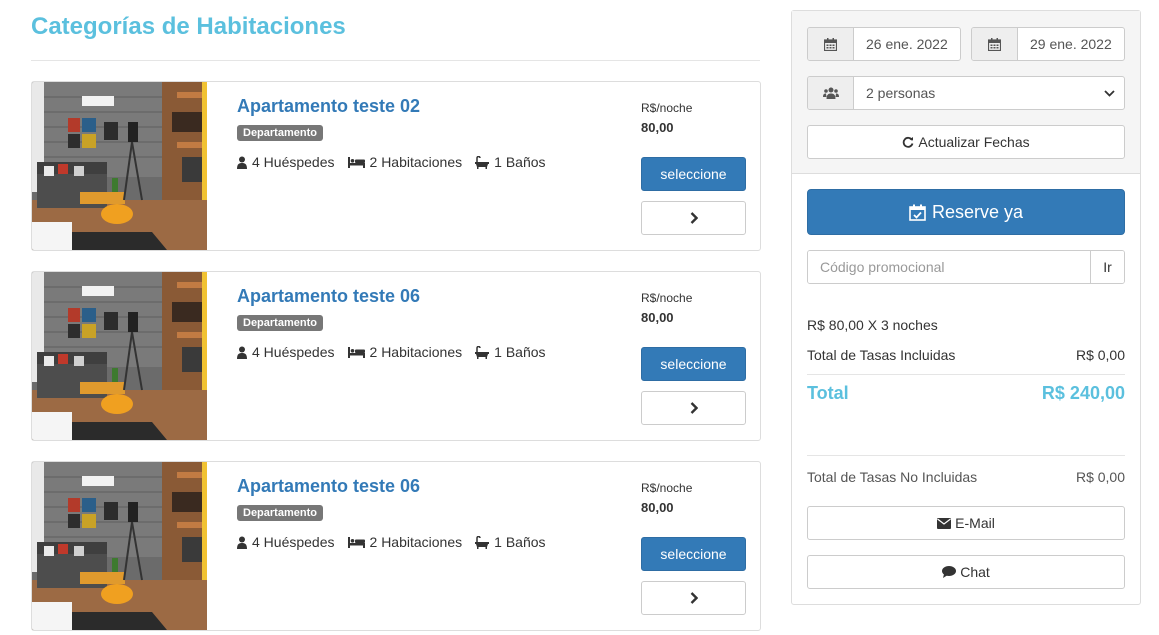  I want to click on included-taxes-value: R$ 0,00, so click(1100, 355).